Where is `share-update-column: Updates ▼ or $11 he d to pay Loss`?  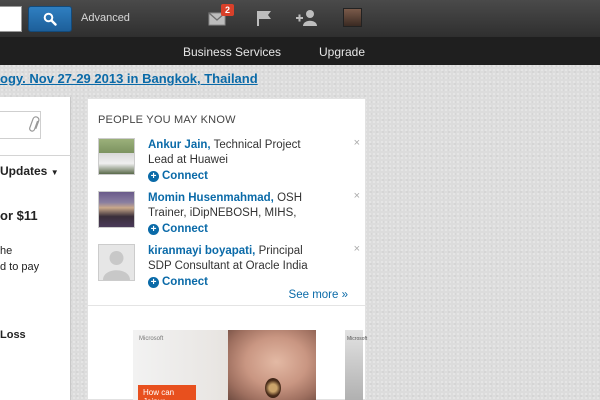 share-update-column: Updates ▼ or $11 he d to pay Loss is located at coordinates (35, 248).